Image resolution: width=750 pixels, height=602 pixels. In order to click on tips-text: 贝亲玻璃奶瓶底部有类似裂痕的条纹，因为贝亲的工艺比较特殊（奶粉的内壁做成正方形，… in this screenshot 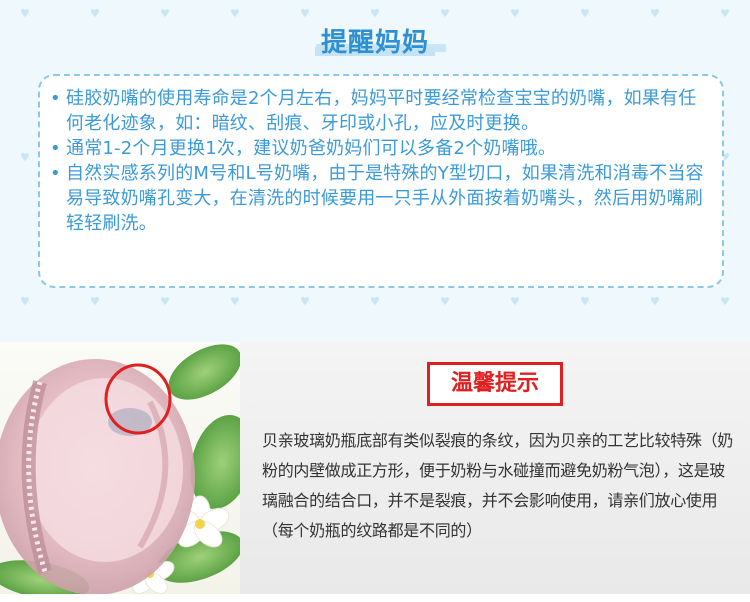, I will do `click(498, 485)`.